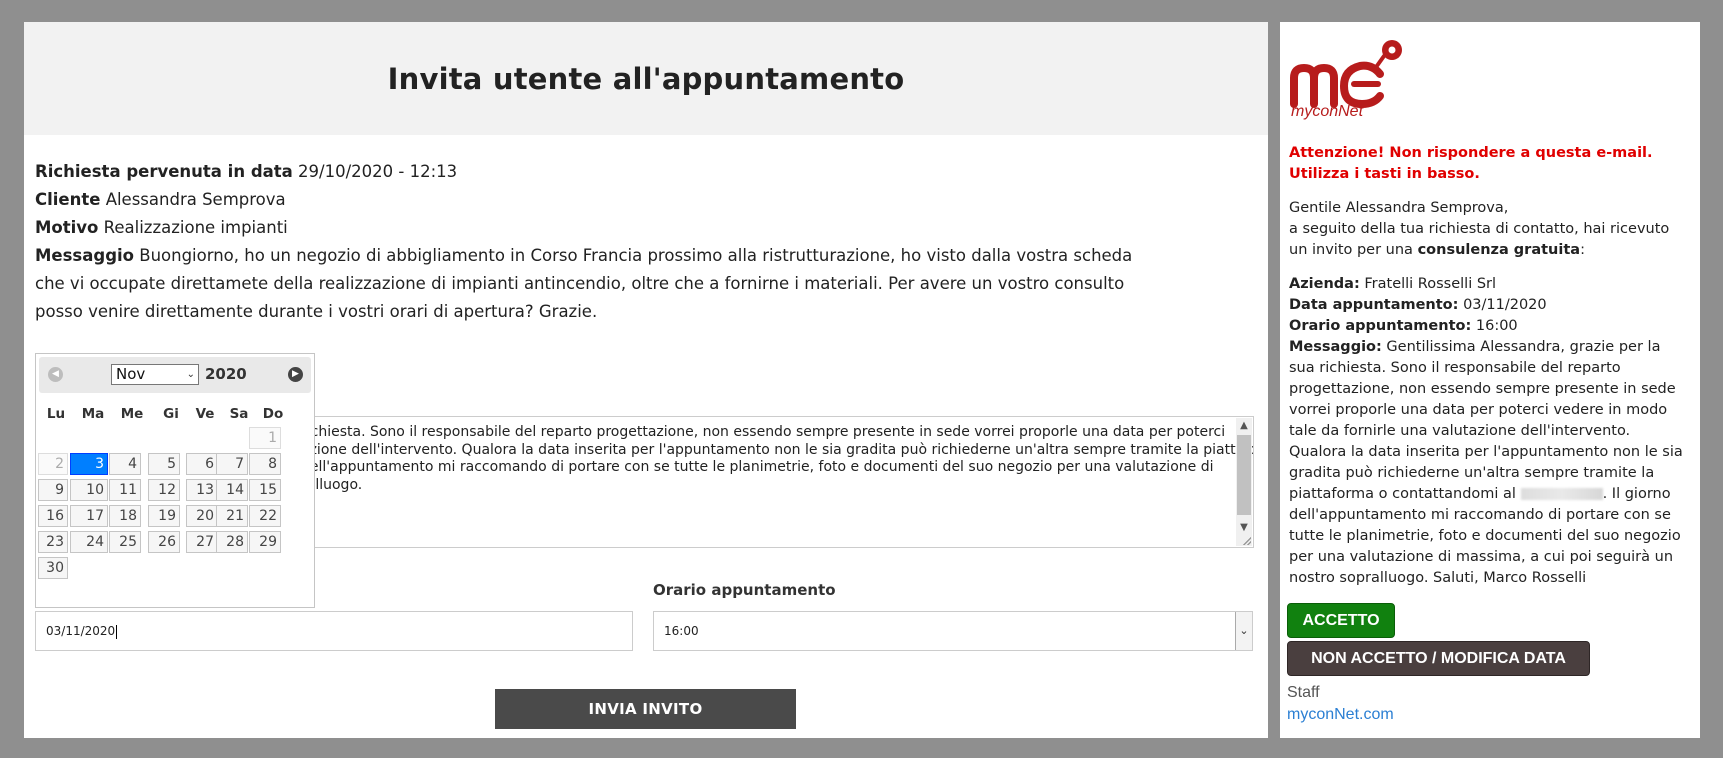 The image size is (1723, 758). Describe the element at coordinates (651, 228) in the screenshot. I see `reason-row: Motivo Realizzazione impianti` at that location.